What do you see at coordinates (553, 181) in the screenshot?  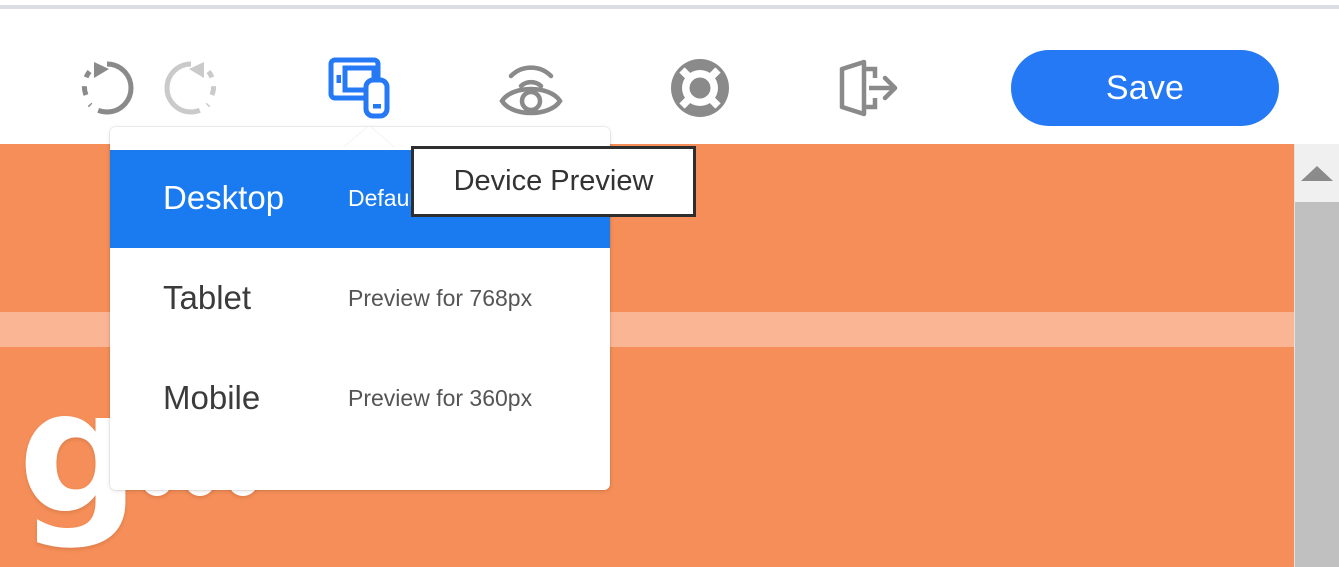 I see `device-preview-tooltip: Device Preview` at bounding box center [553, 181].